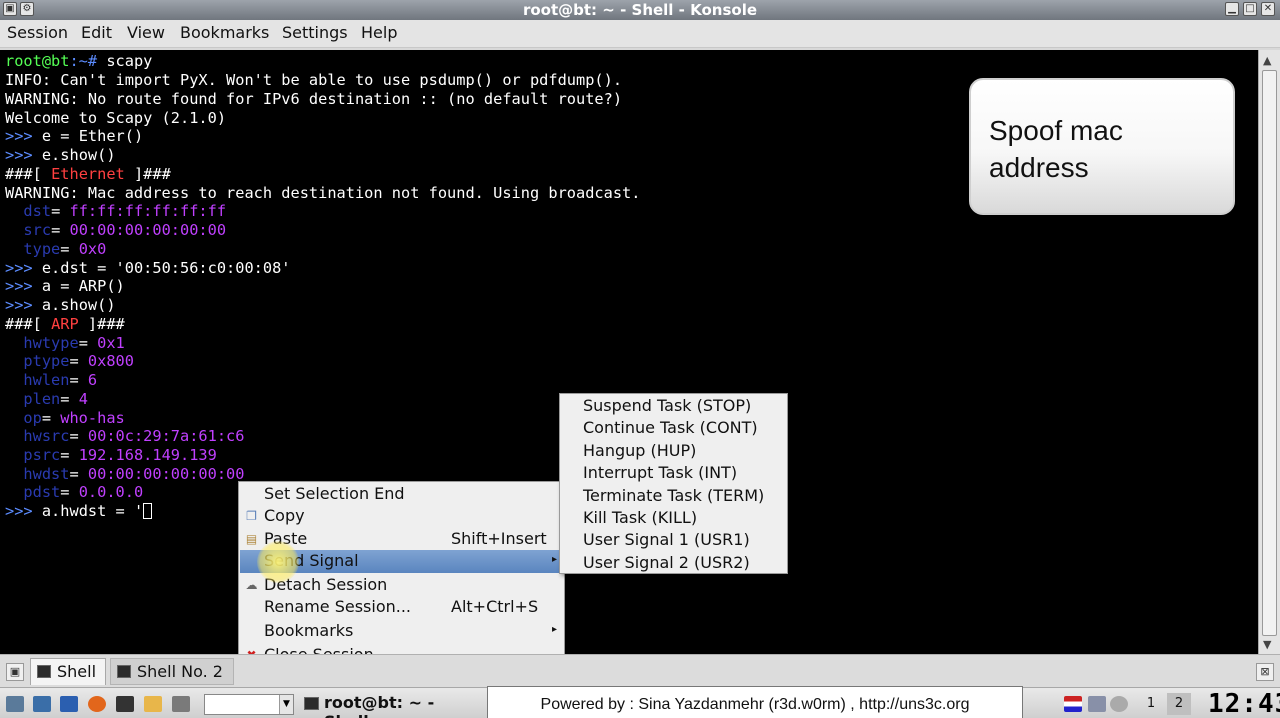 Image resolution: width=1280 pixels, height=718 pixels. I want to click on submenu-item-hup: Hangup (HUP), so click(639, 450).